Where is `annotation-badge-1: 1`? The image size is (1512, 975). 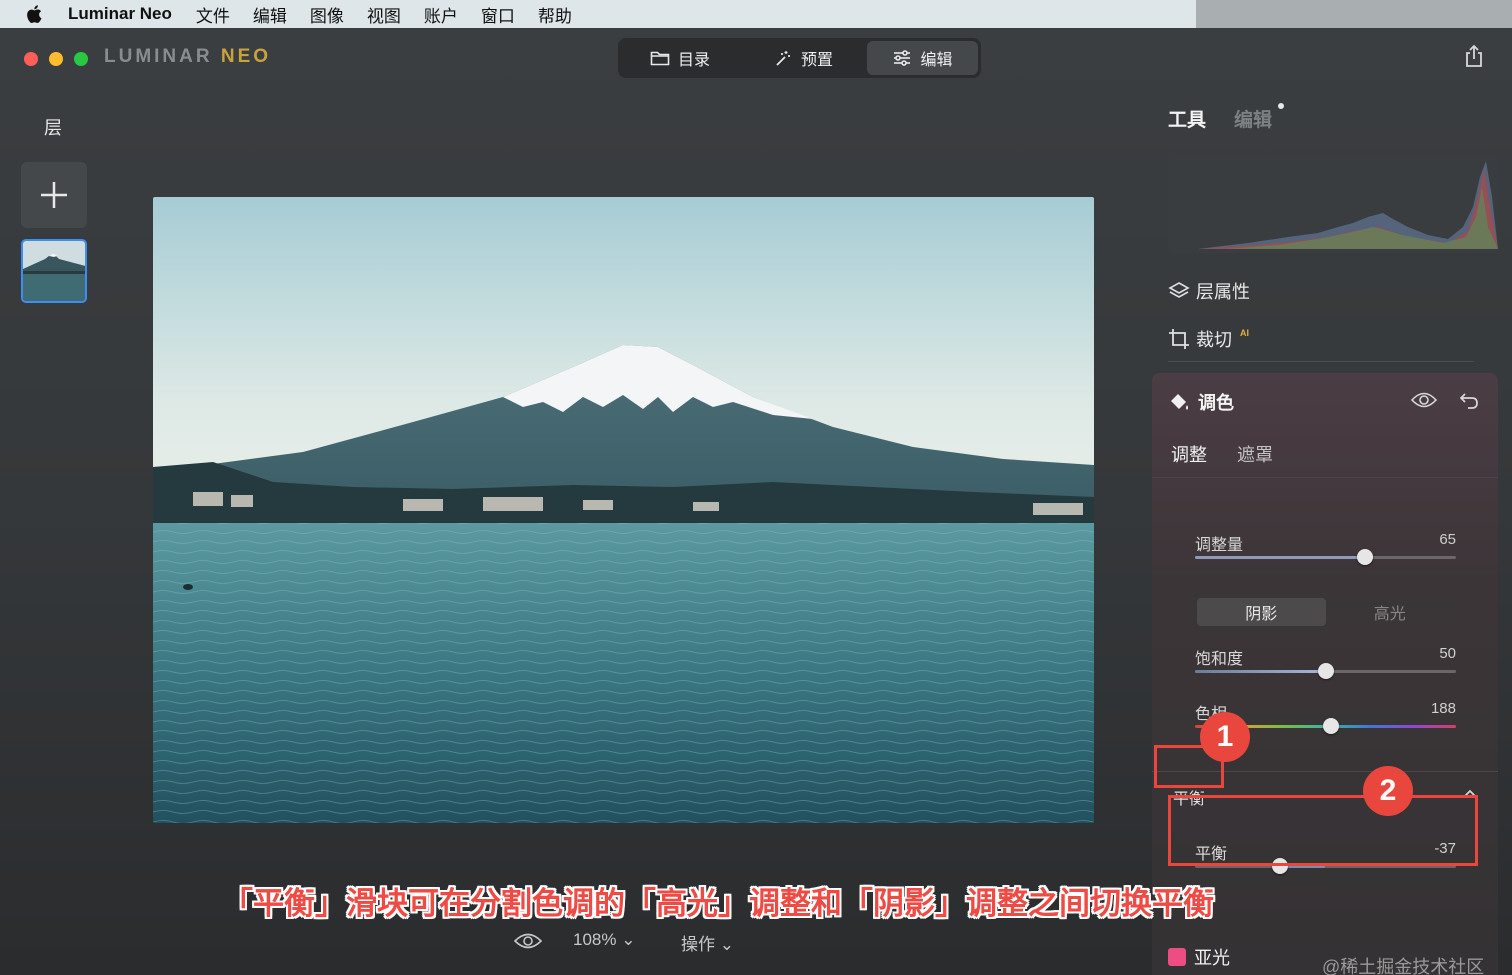 annotation-badge-1: 1 is located at coordinates (1225, 737).